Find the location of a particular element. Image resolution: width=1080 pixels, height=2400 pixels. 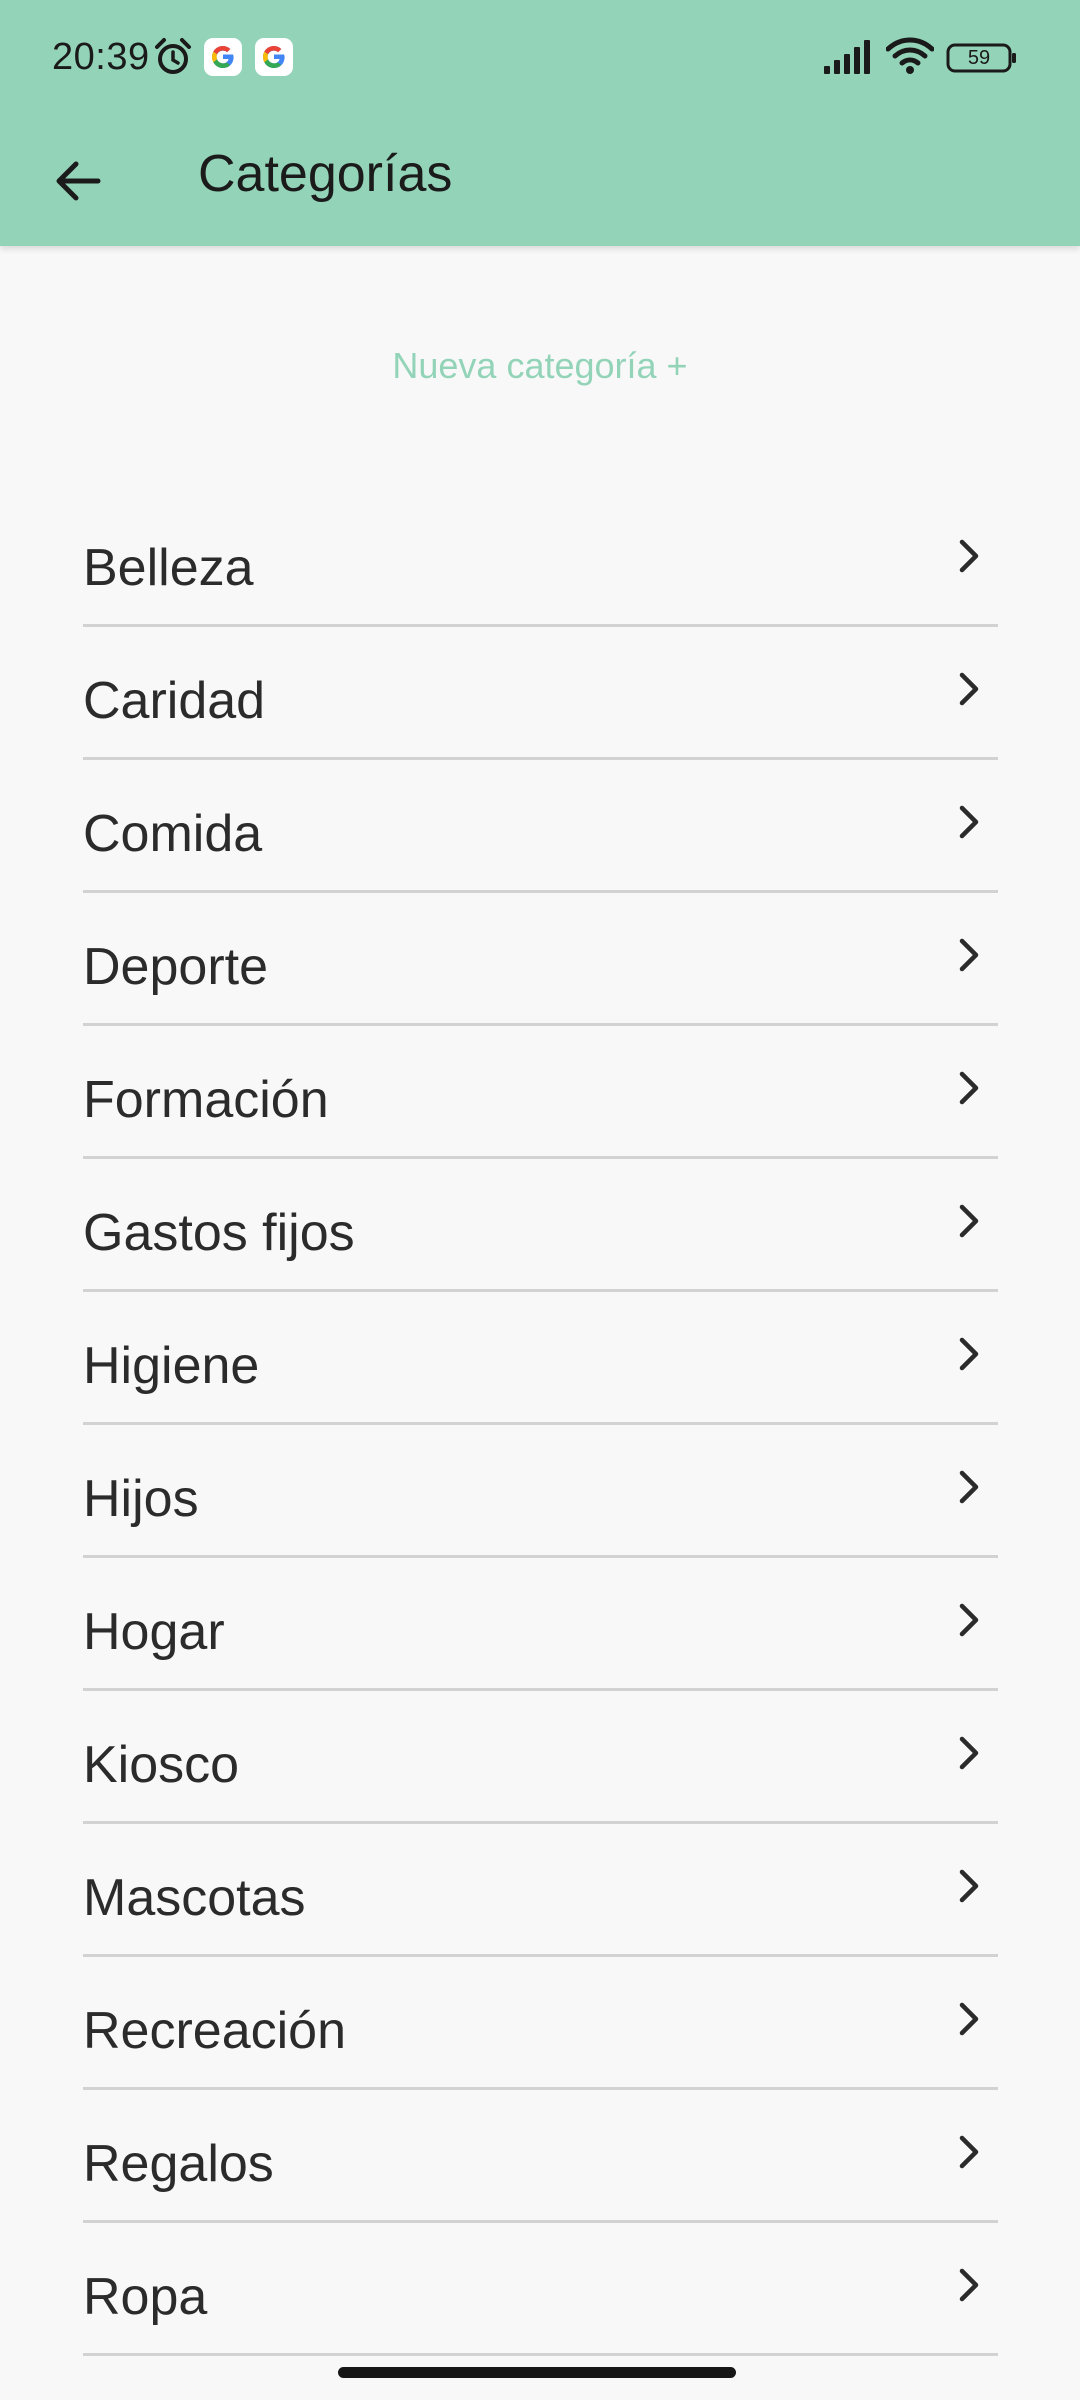

category-item-caridad: Caridad is located at coordinates (540, 693).